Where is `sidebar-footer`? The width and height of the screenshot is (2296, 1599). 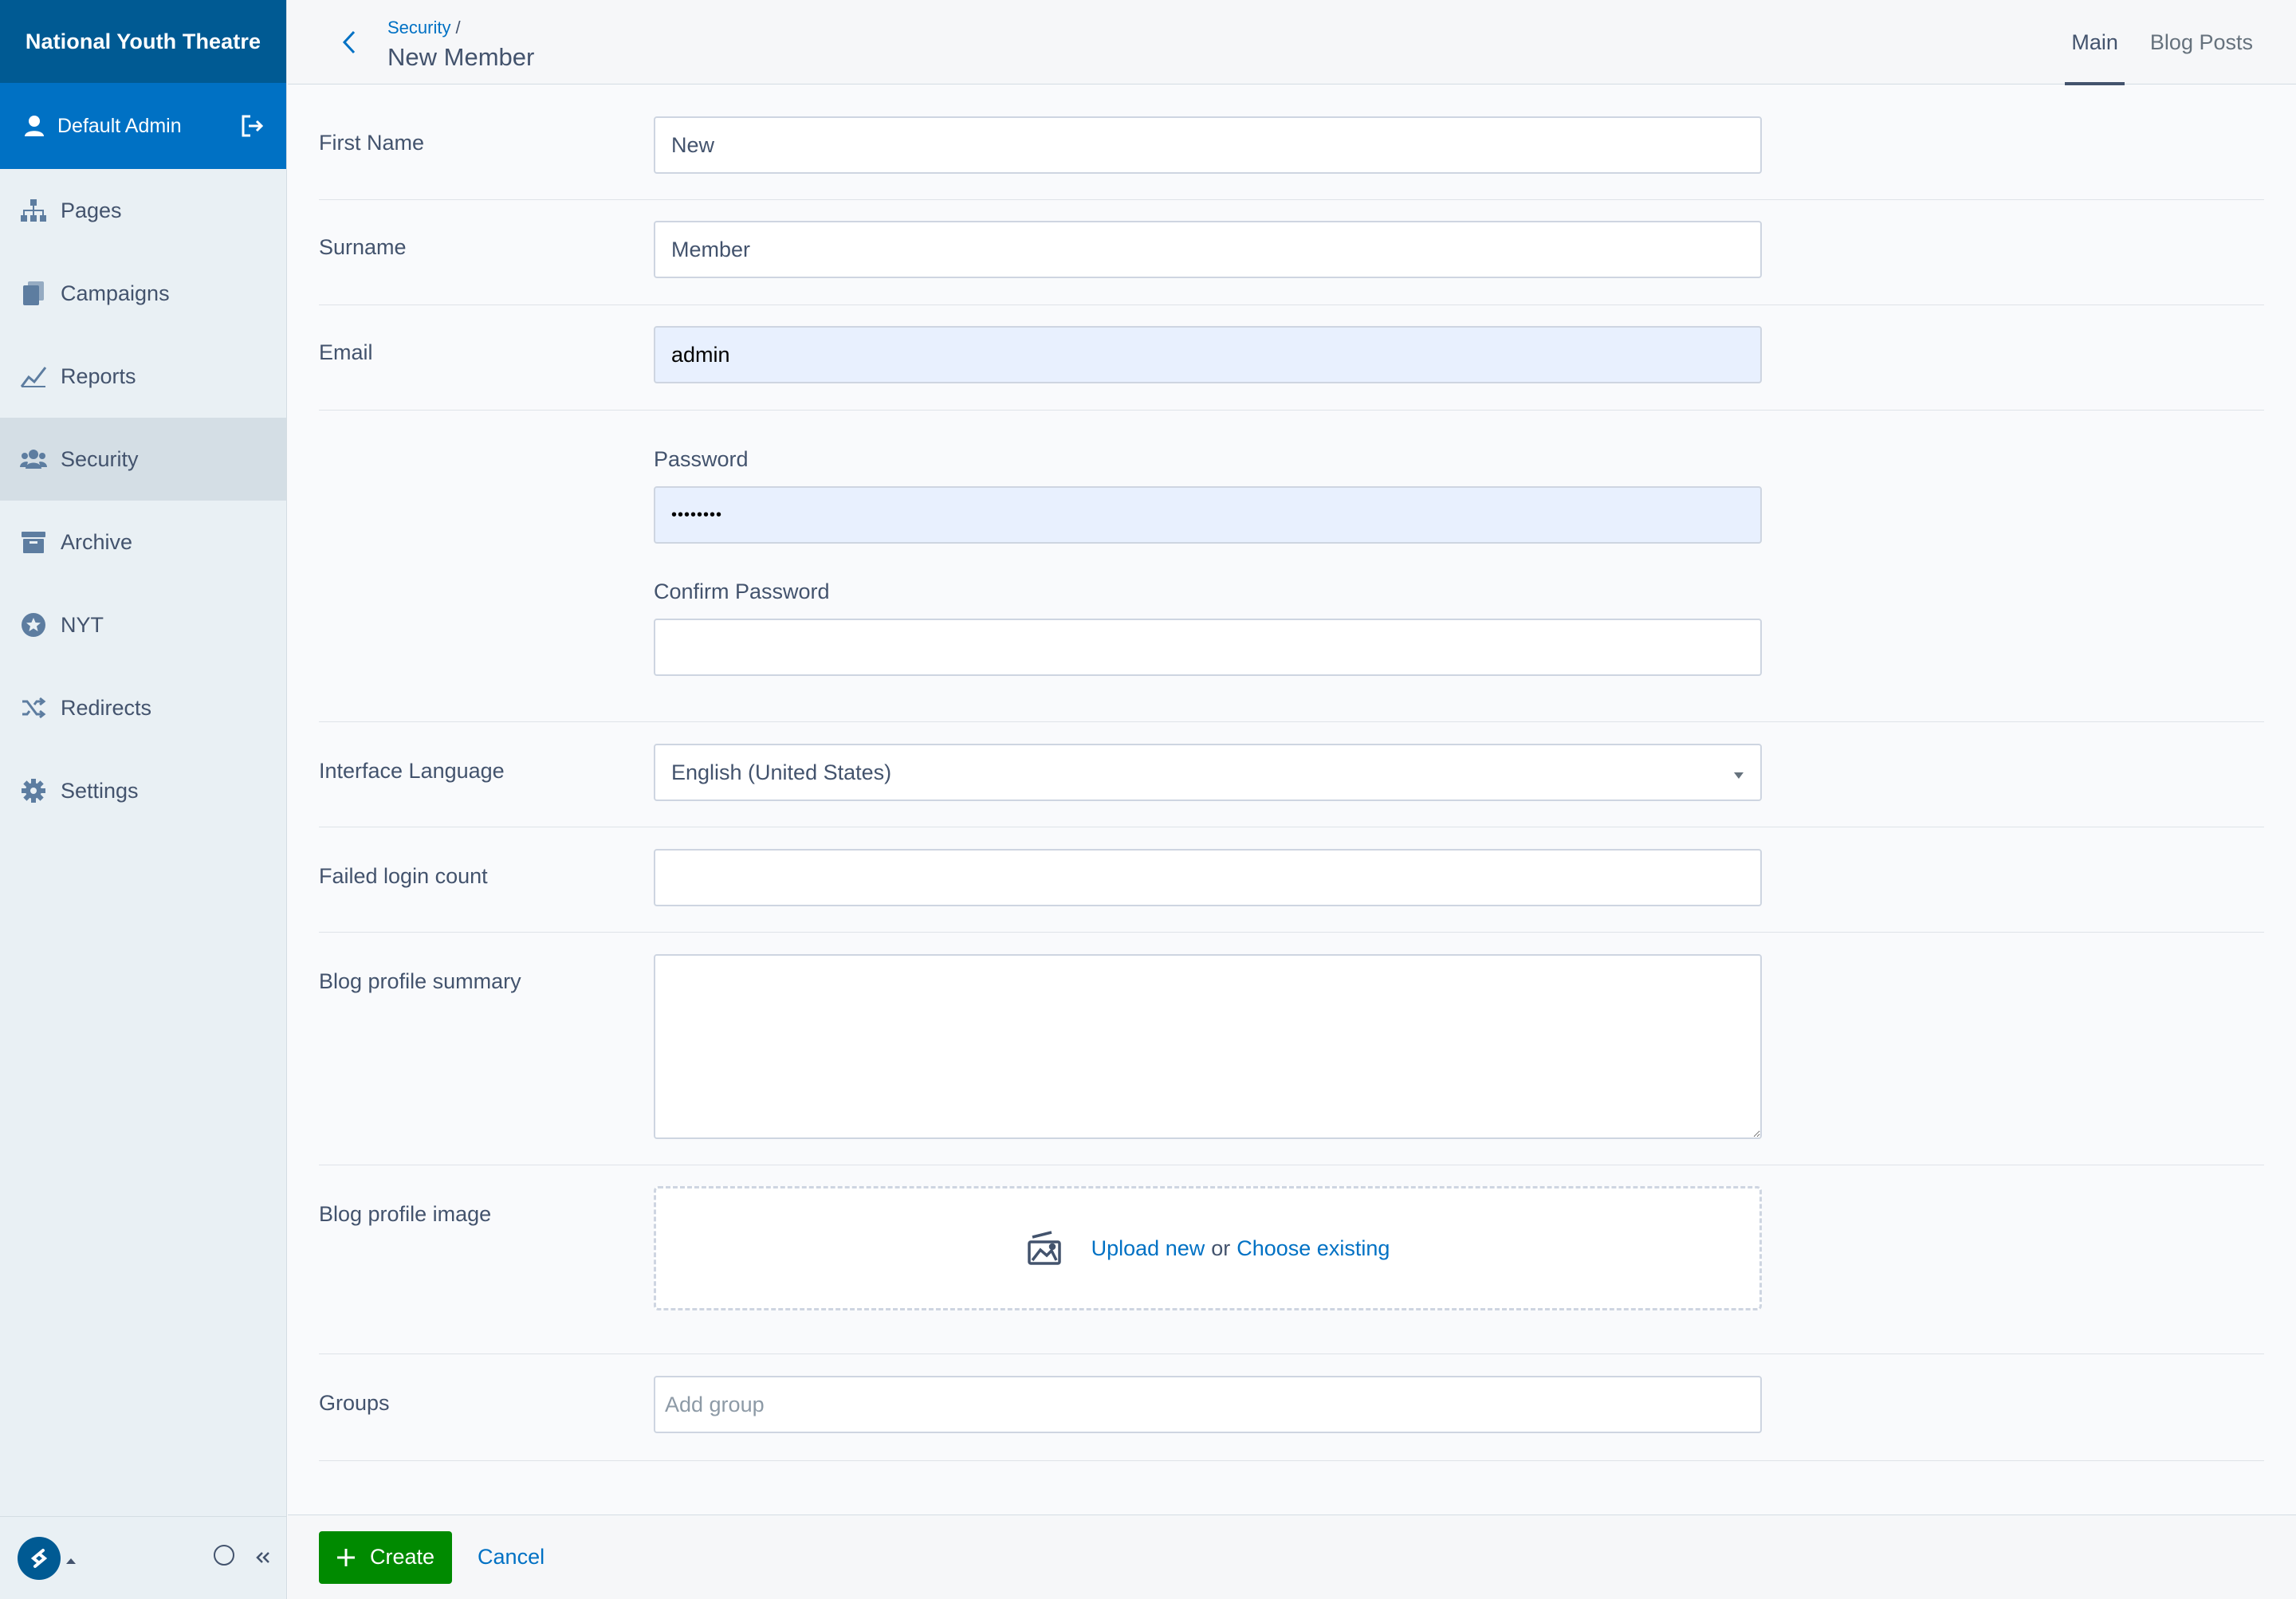
sidebar-footer is located at coordinates (143, 1557).